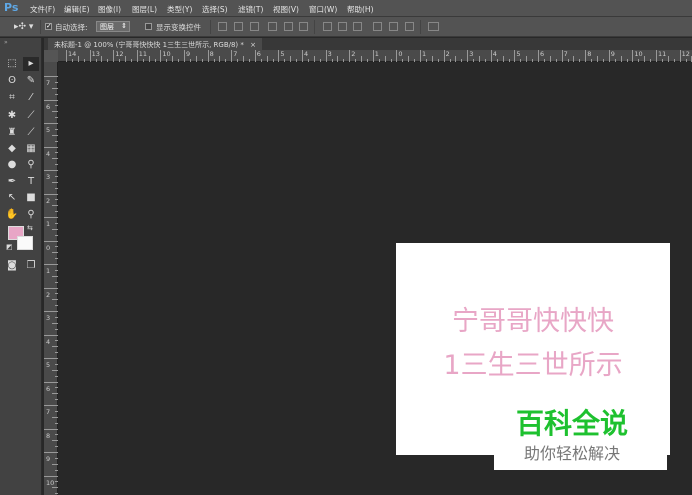 The height and width of the screenshot is (495, 692). Describe the element at coordinates (357, 26) in the screenshot. I see `distribute-bottom-icon` at that location.